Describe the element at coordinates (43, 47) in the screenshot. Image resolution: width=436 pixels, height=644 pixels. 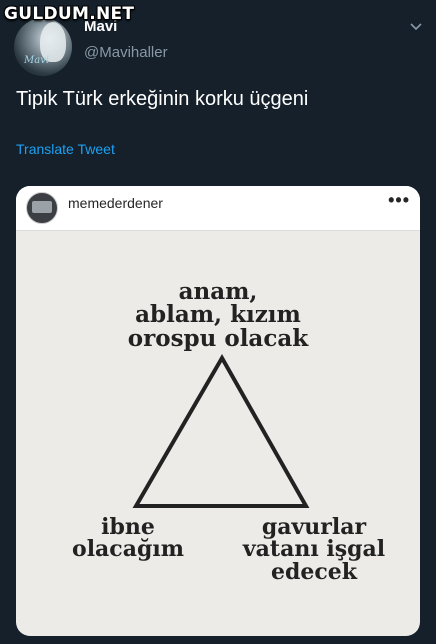
I see `avatar: Mavi` at that location.